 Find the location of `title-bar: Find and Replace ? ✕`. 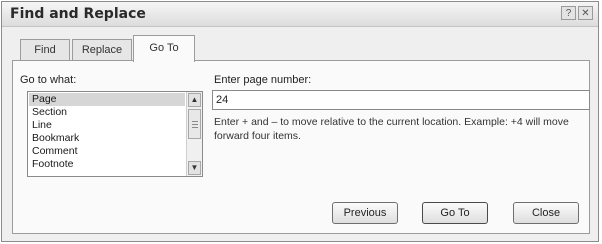

title-bar: Find and Replace ? ✕ is located at coordinates (300, 14).